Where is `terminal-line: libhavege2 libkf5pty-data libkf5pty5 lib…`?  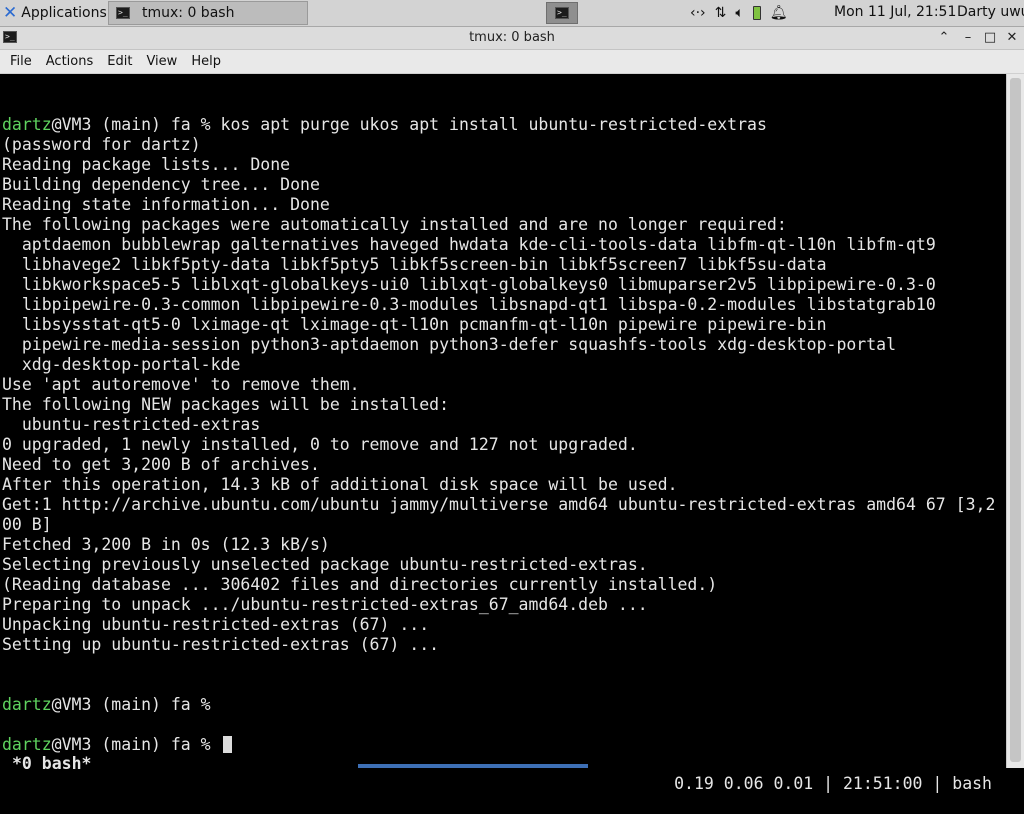
terminal-line: libhavege2 libkf5pty-data libkf5pty5 lib… is located at coordinates (414, 264).